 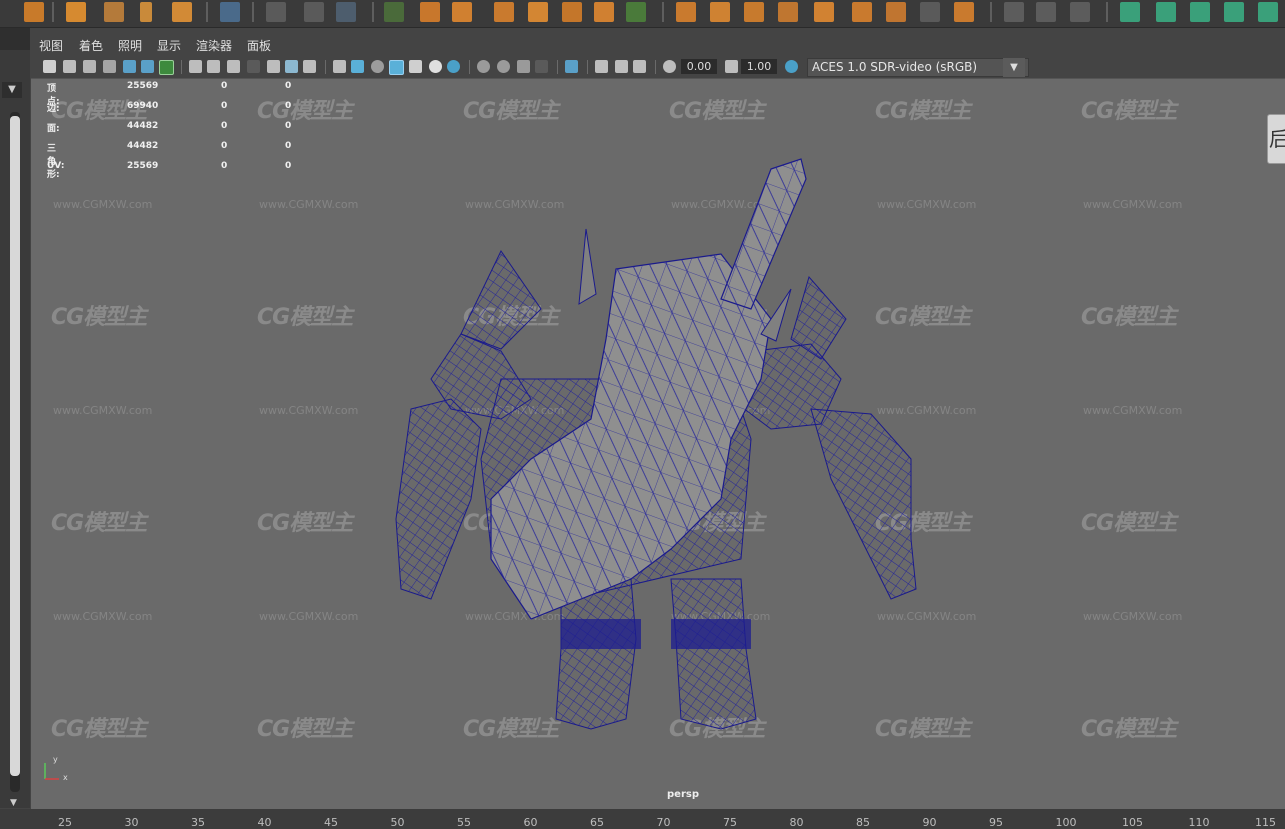 I want to click on scrollbar, so click(x=15, y=452).